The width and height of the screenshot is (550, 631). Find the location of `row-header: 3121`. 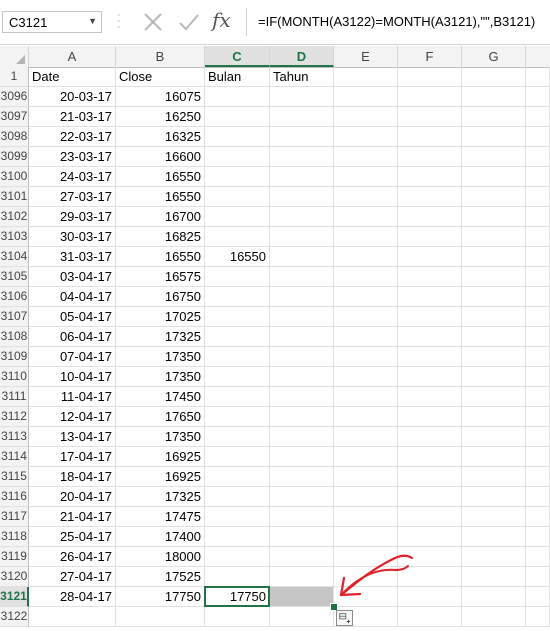

row-header: 3121 is located at coordinates (14, 597).